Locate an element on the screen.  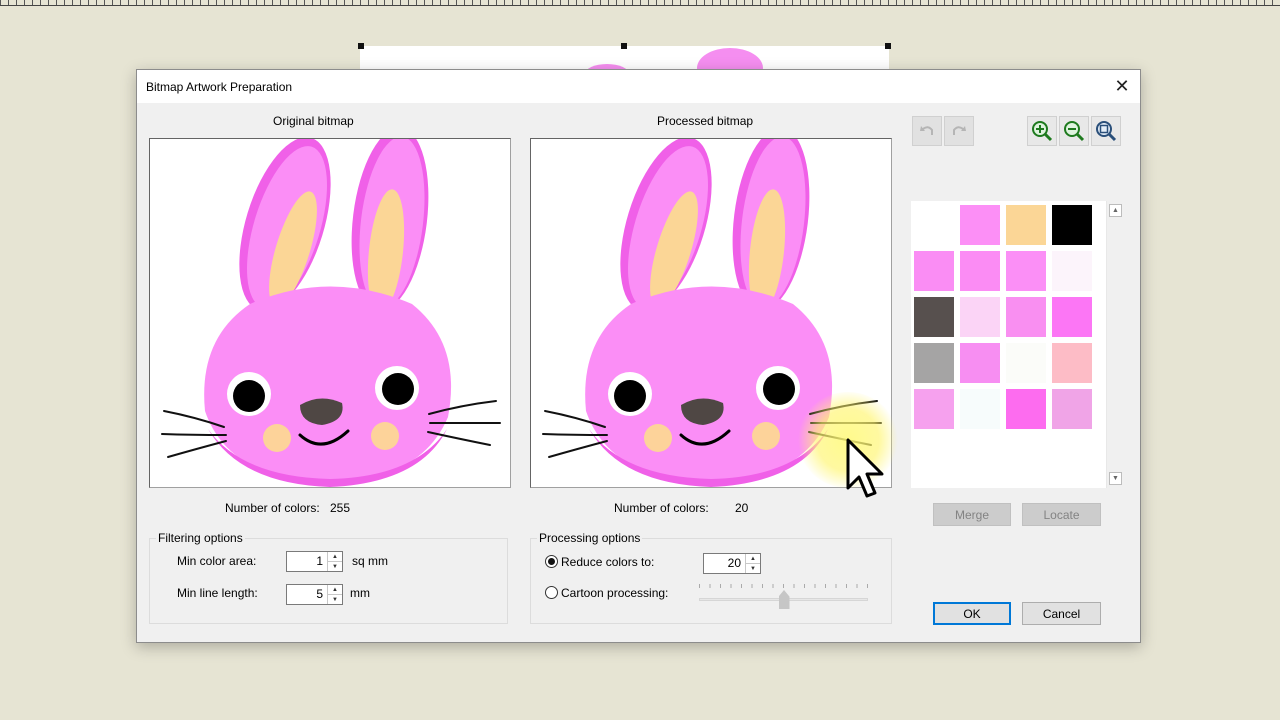
filtering-options-title: Filtering options is located at coordinates (200, 538).